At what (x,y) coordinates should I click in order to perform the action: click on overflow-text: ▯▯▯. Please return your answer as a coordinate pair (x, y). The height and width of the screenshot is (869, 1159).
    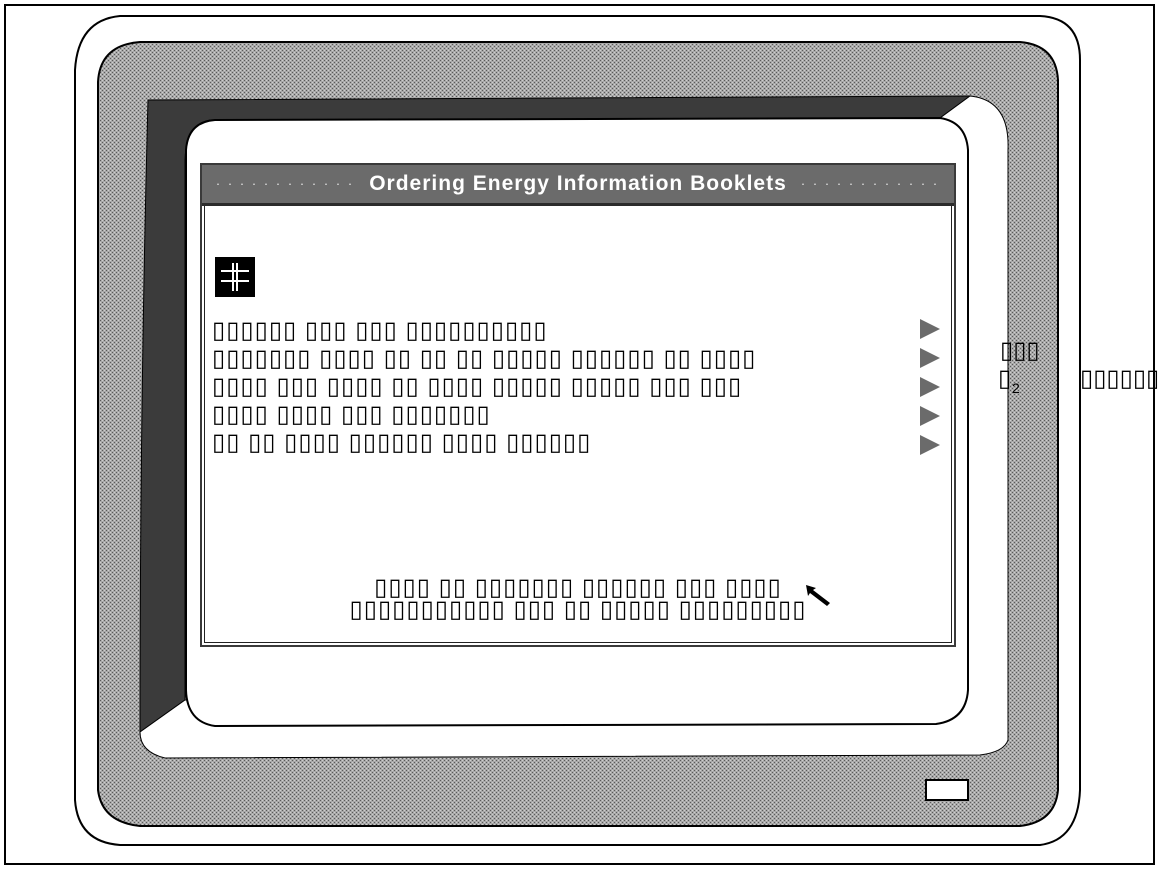
    Looking at the image, I should click on (1020, 350).